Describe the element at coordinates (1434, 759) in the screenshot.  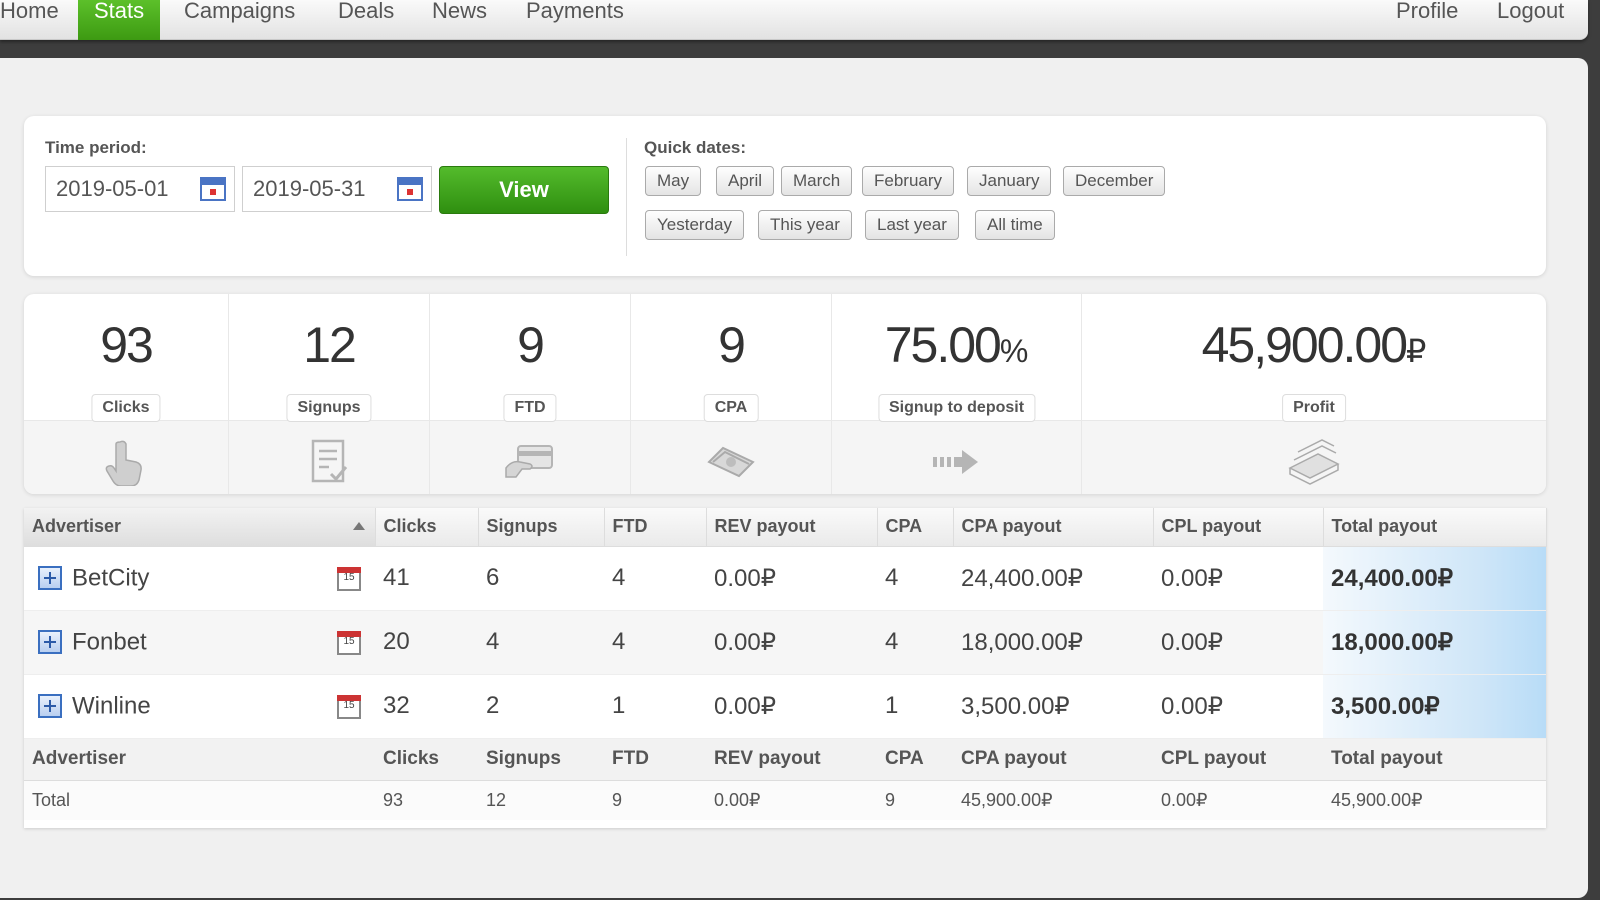
I see `footer-header-total-payout: Total payout` at that location.